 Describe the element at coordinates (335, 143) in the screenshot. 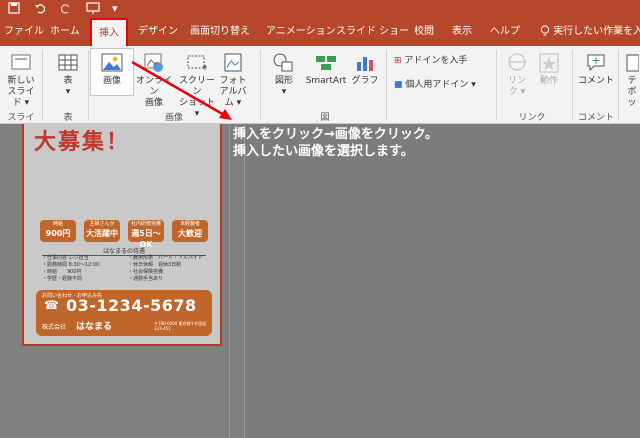

I see `instruction-annotation: 挿入をクリック→画像をクリック。 挿入したい画像を選択します。` at that location.